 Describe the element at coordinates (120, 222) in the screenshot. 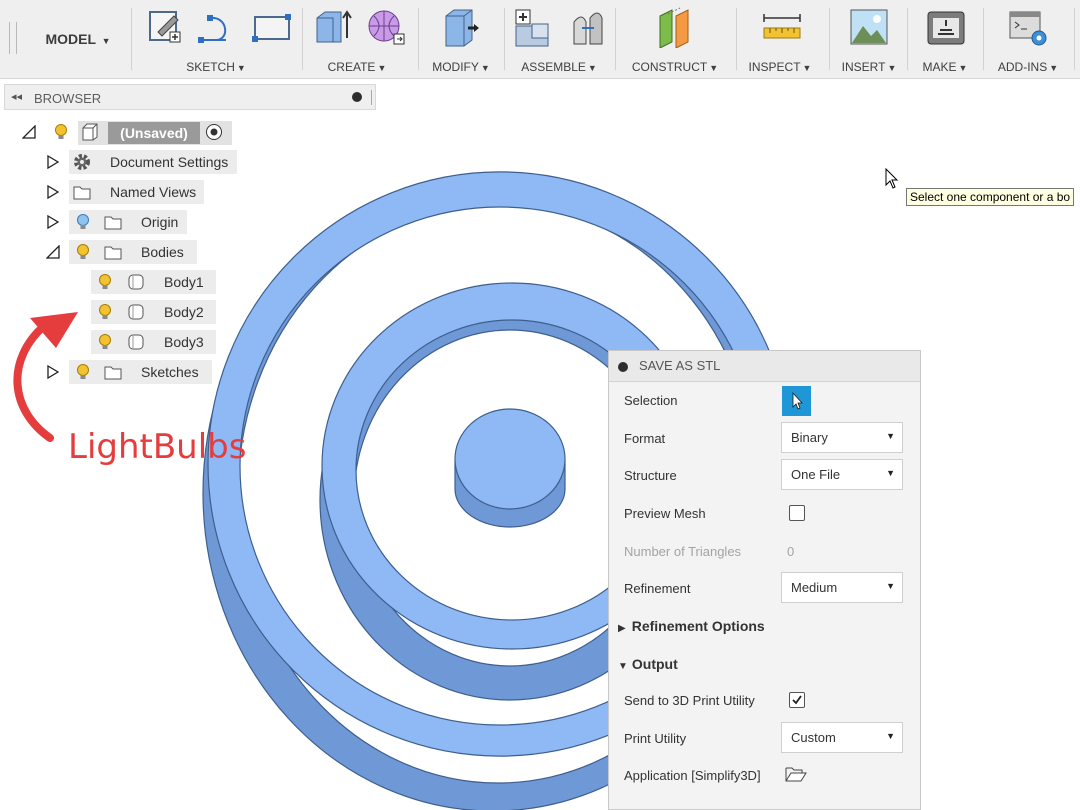

I see `browser-item-origin: Origin` at that location.